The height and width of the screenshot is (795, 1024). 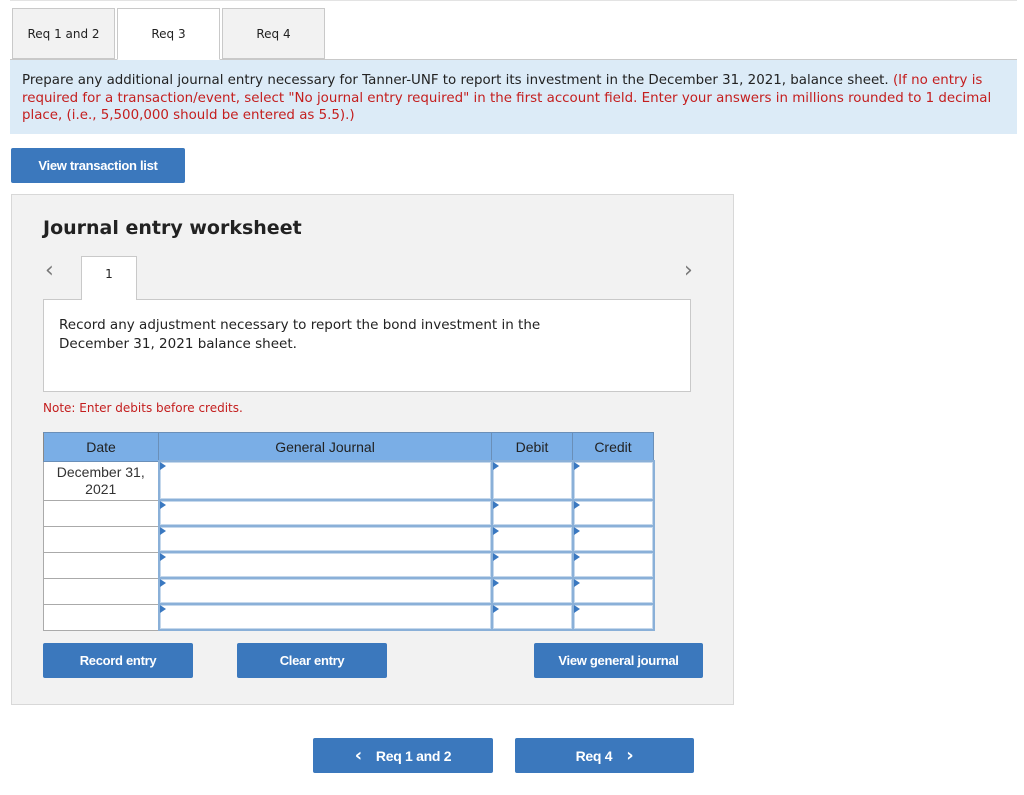 I want to click on prev-req-label: Req 1 and 2, so click(x=413, y=755).